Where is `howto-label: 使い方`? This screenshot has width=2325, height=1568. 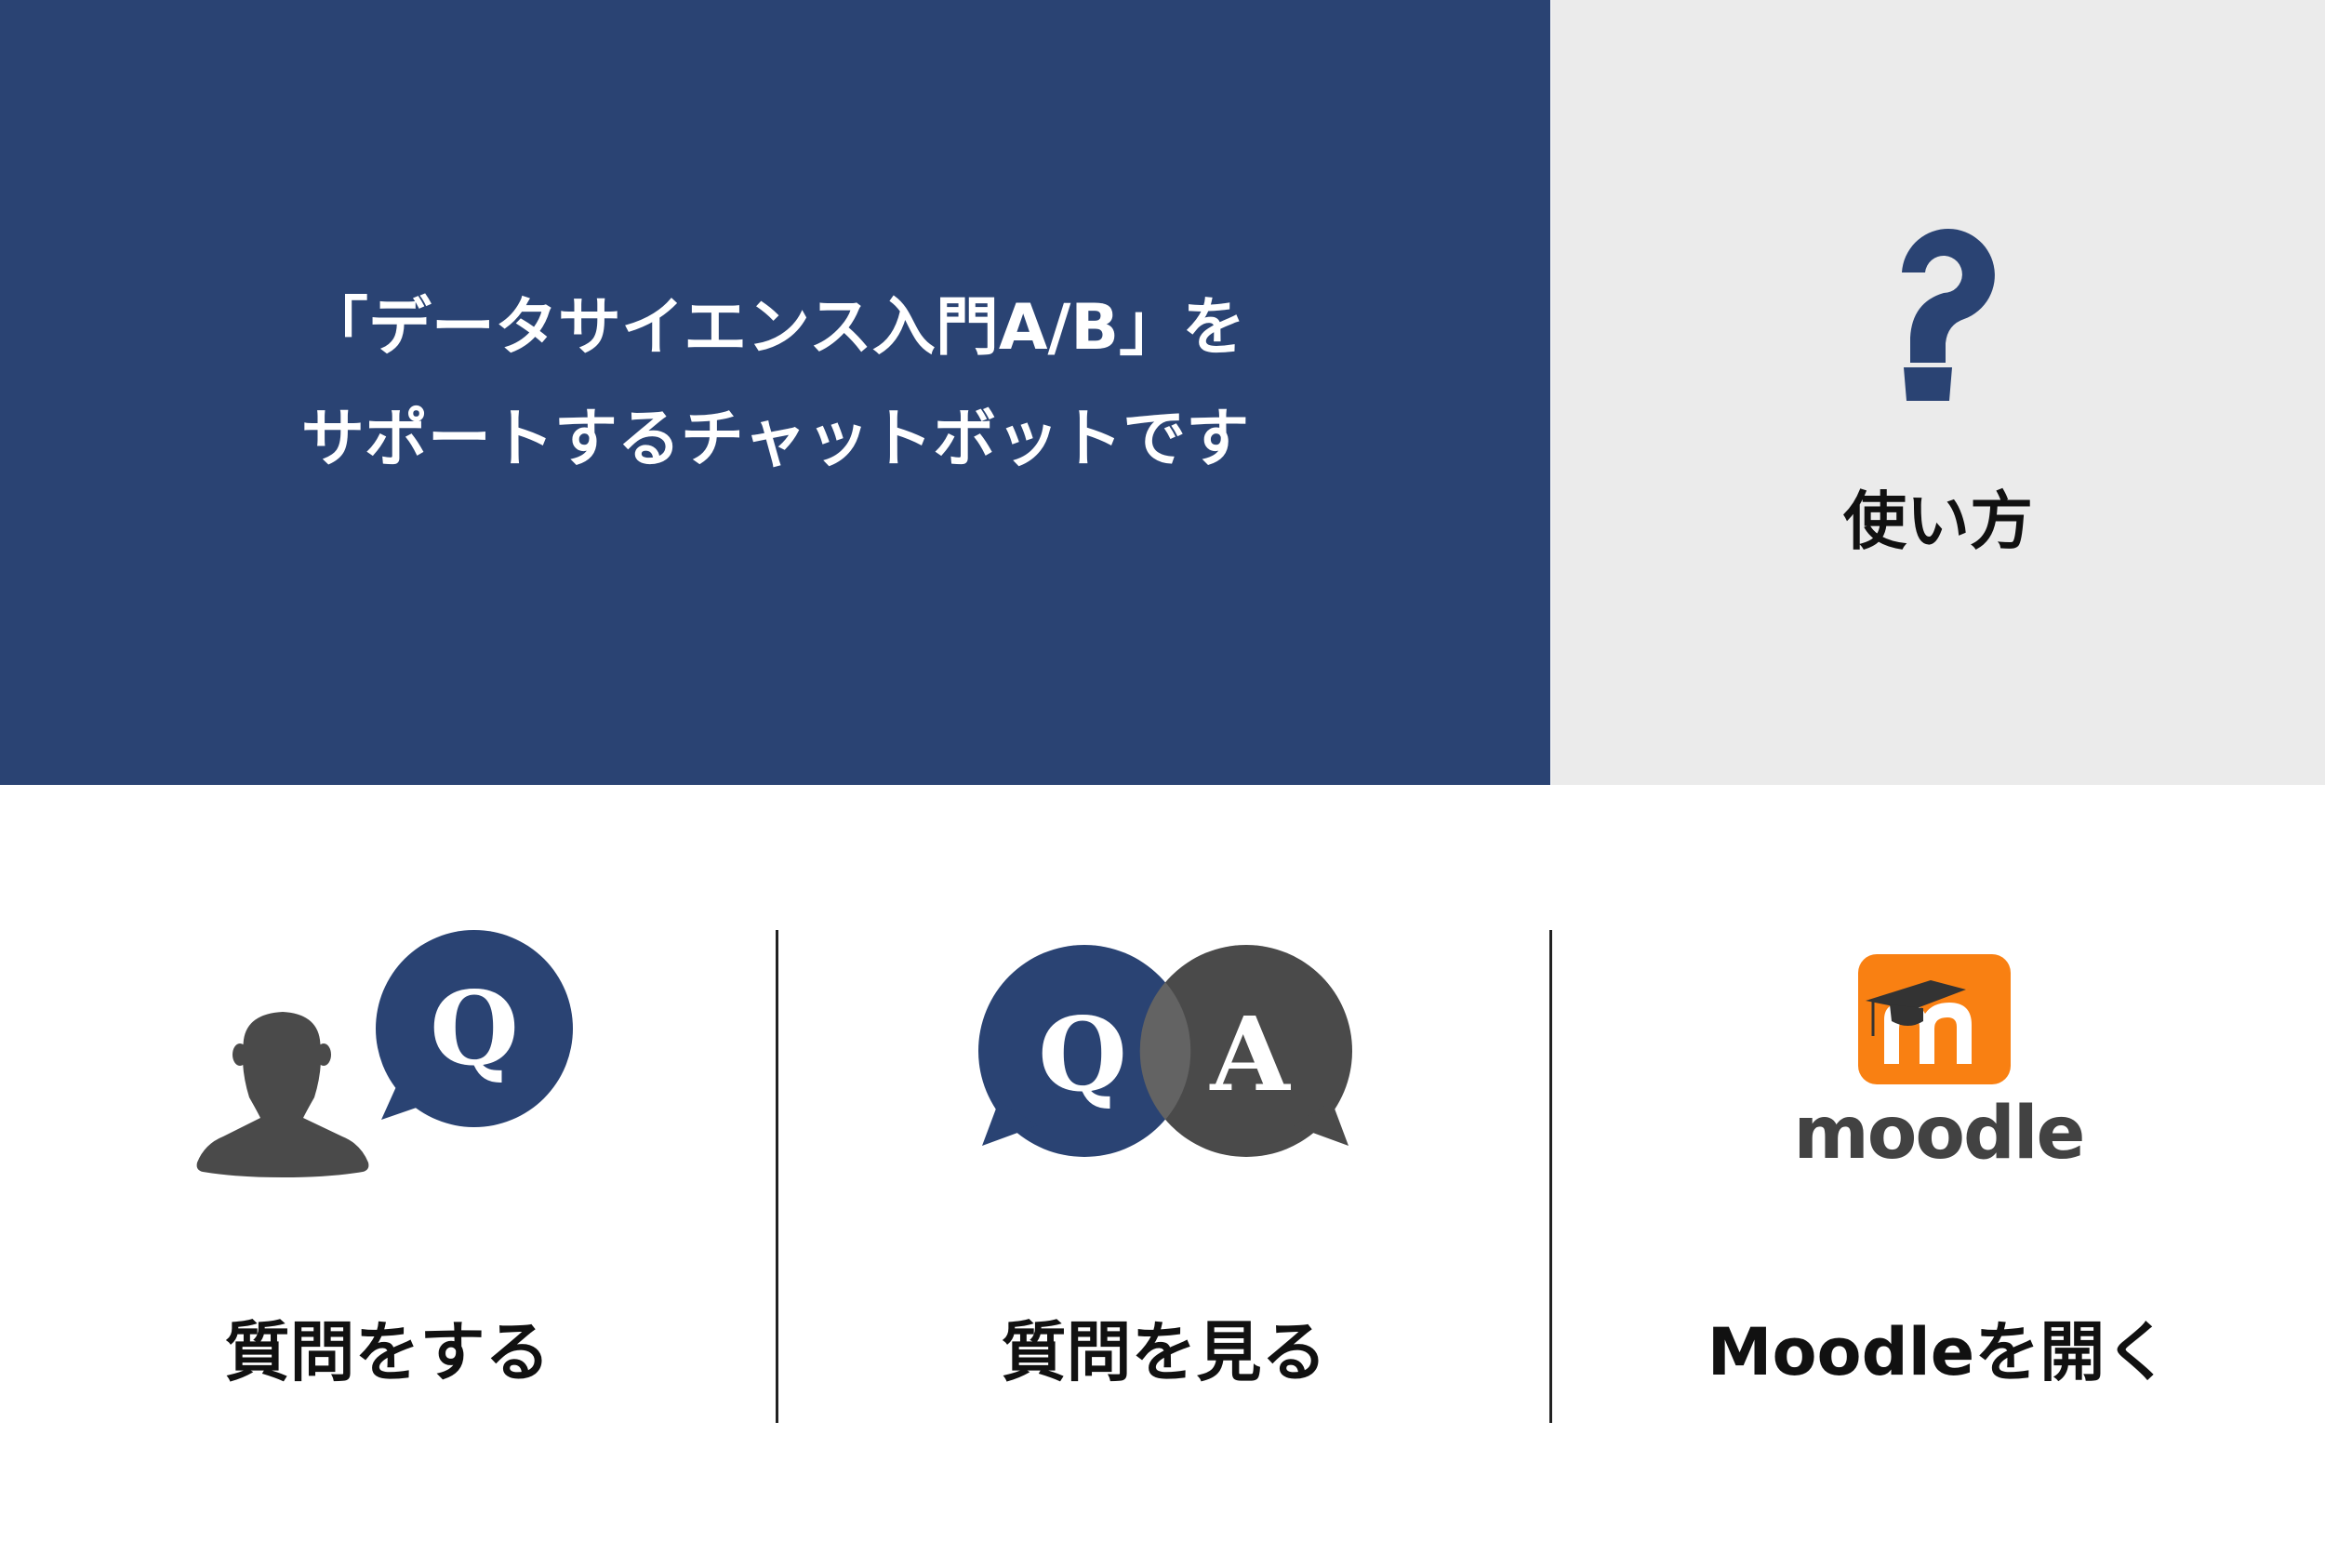 howto-label: 使い方 is located at coordinates (1937, 522).